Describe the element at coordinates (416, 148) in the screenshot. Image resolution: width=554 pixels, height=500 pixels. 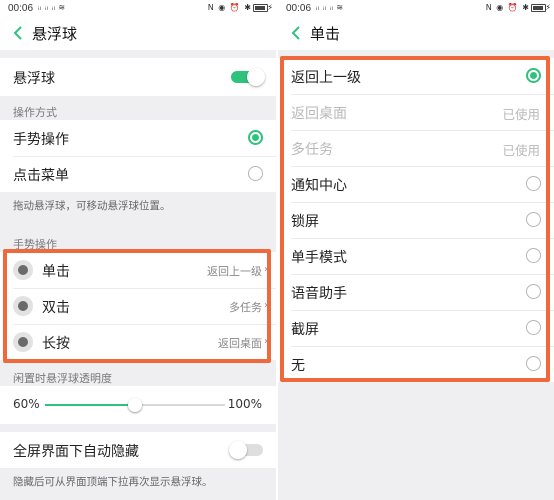
I see `option-multitask-row: 多任务 已使用` at that location.